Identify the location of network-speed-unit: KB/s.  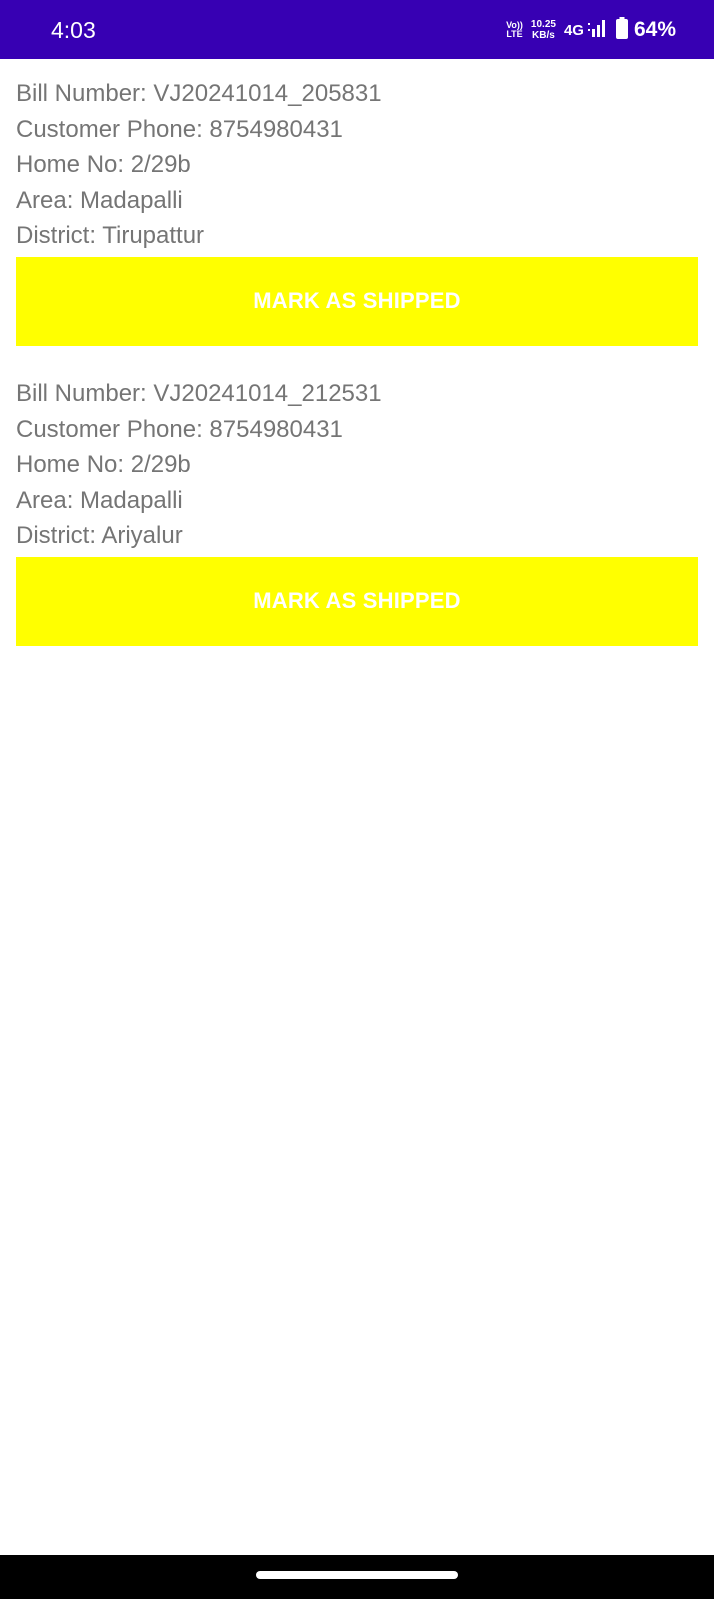
(543, 35).